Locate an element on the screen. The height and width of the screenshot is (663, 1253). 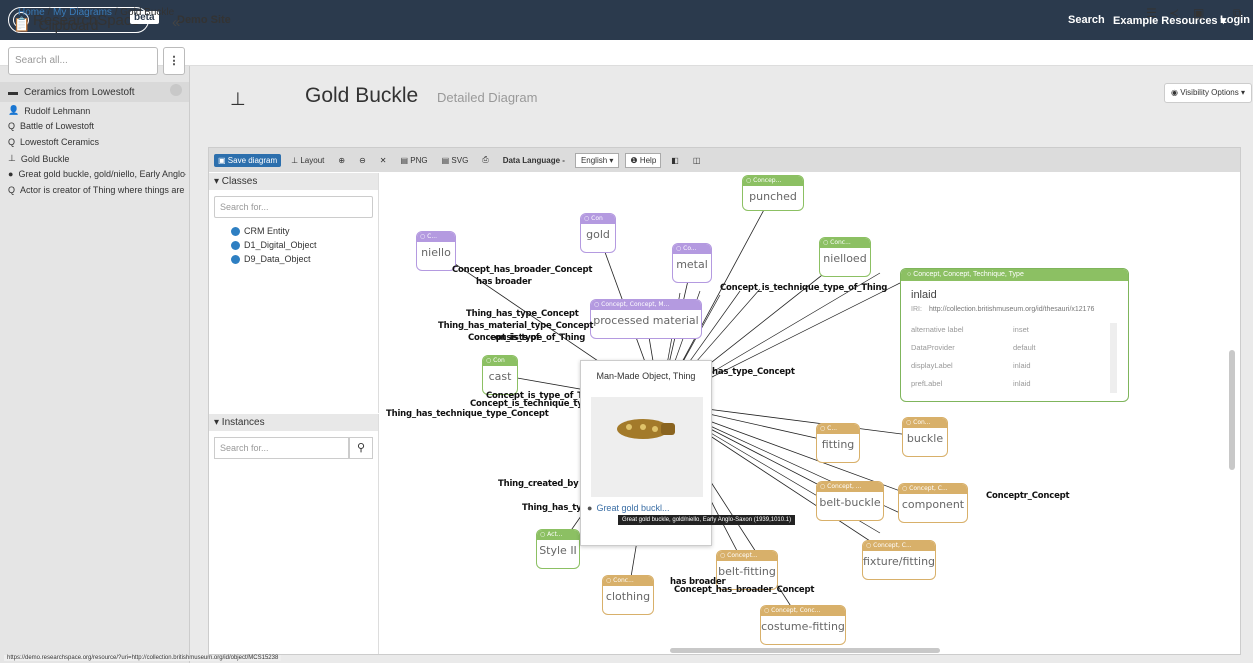
clipboard-item: ⊥ Gold Buckle is located at coordinates (97, 158).